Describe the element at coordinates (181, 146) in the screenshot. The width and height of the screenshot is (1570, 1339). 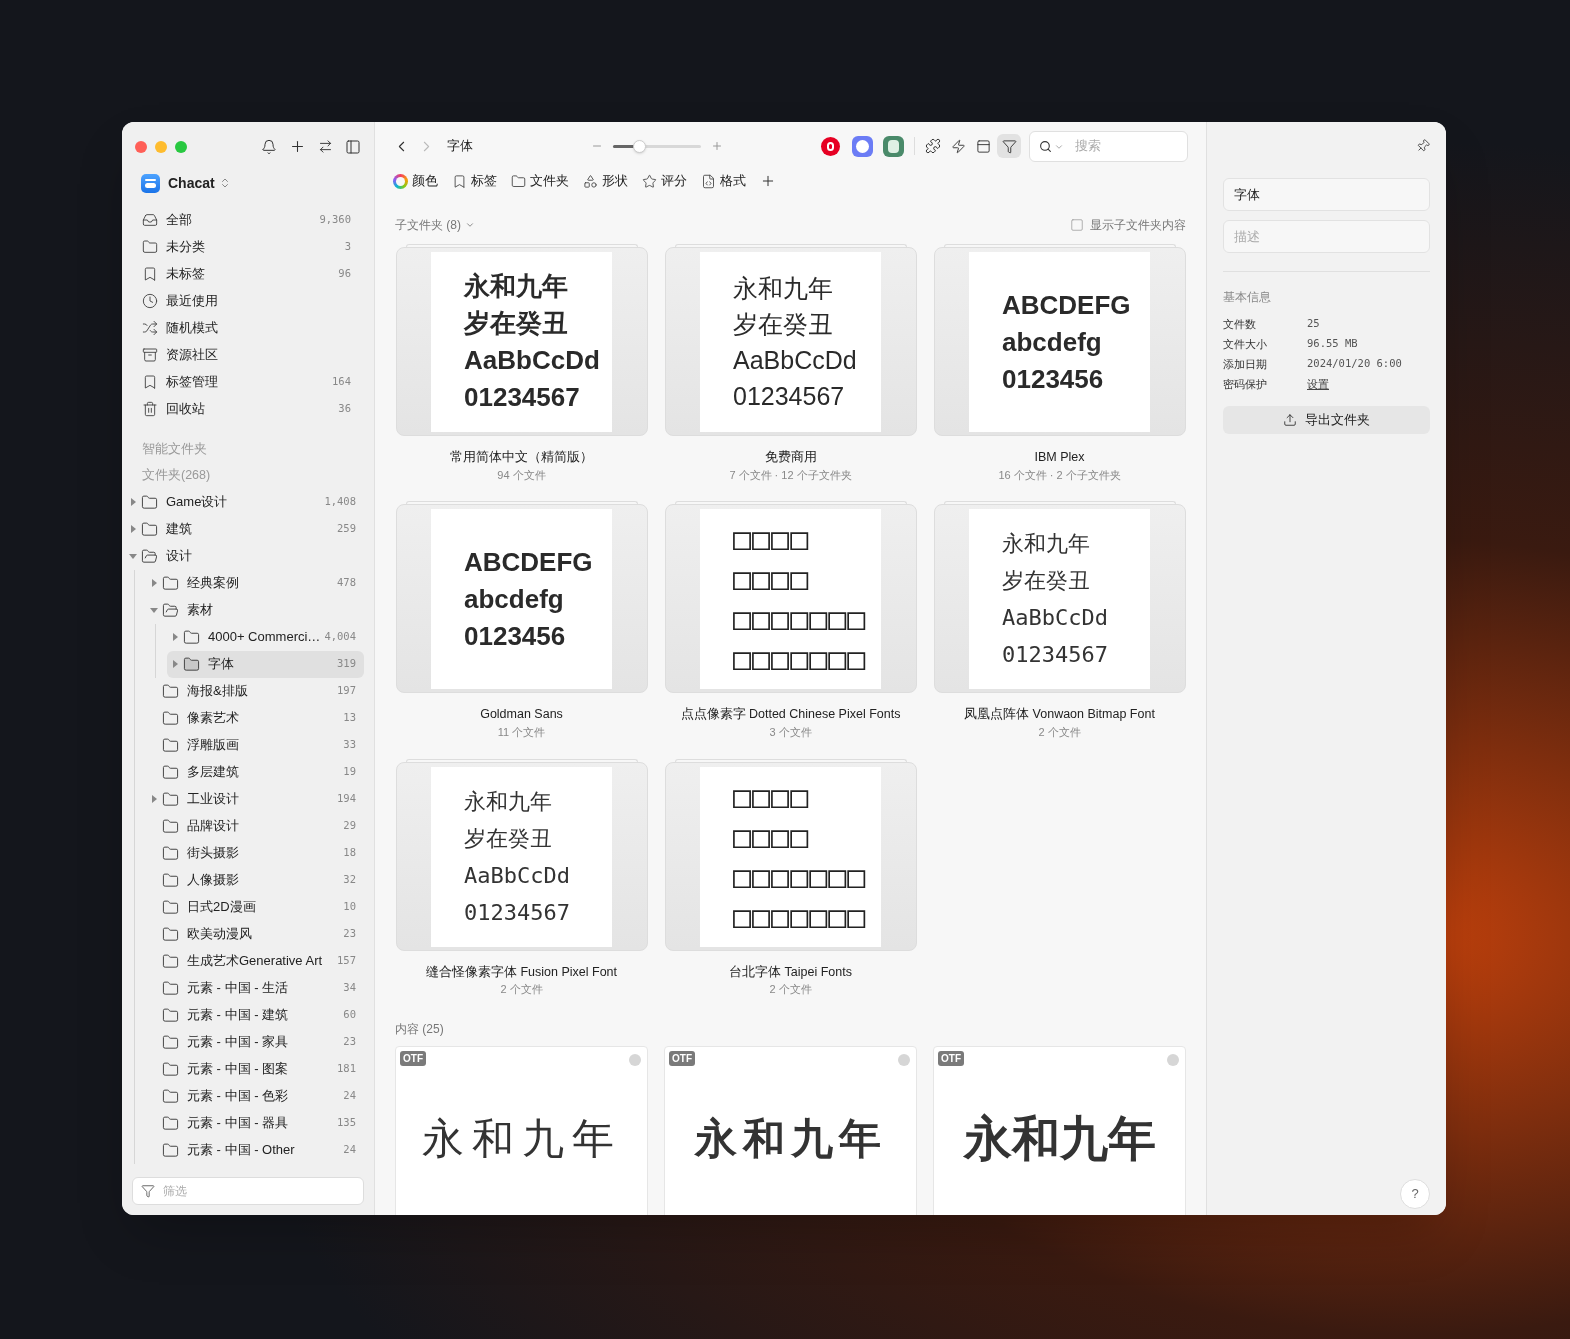
I see `maximize-window-button` at that location.